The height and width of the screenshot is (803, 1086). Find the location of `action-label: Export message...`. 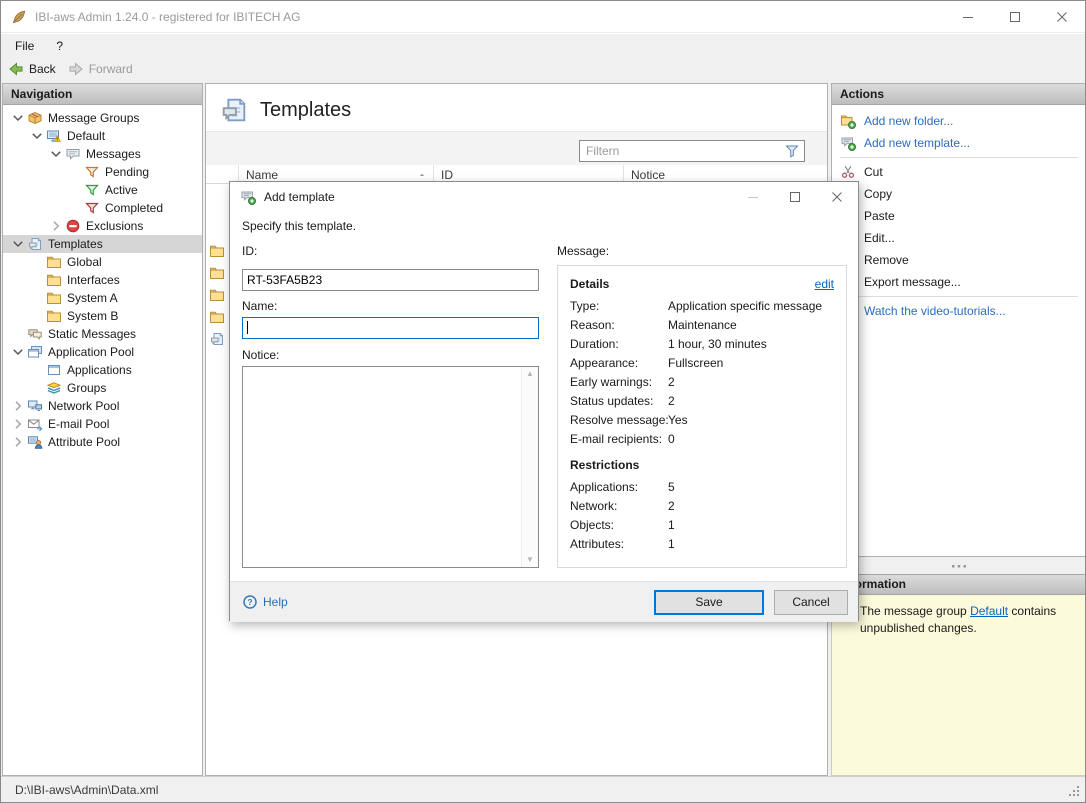

action-label: Export message... is located at coordinates (912, 282).